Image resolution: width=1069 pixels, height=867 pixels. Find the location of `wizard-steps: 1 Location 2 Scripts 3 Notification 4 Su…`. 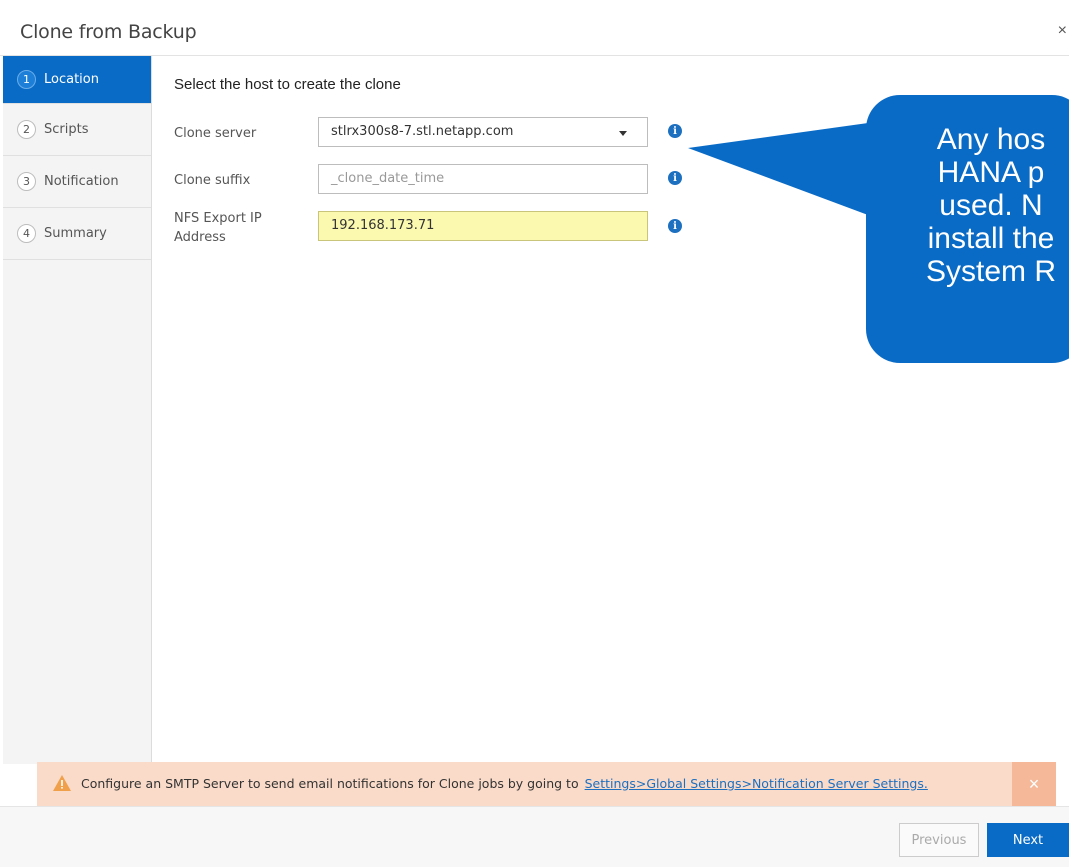

wizard-steps: 1 Location 2 Scripts 3 Notification 4 Su… is located at coordinates (77, 410).